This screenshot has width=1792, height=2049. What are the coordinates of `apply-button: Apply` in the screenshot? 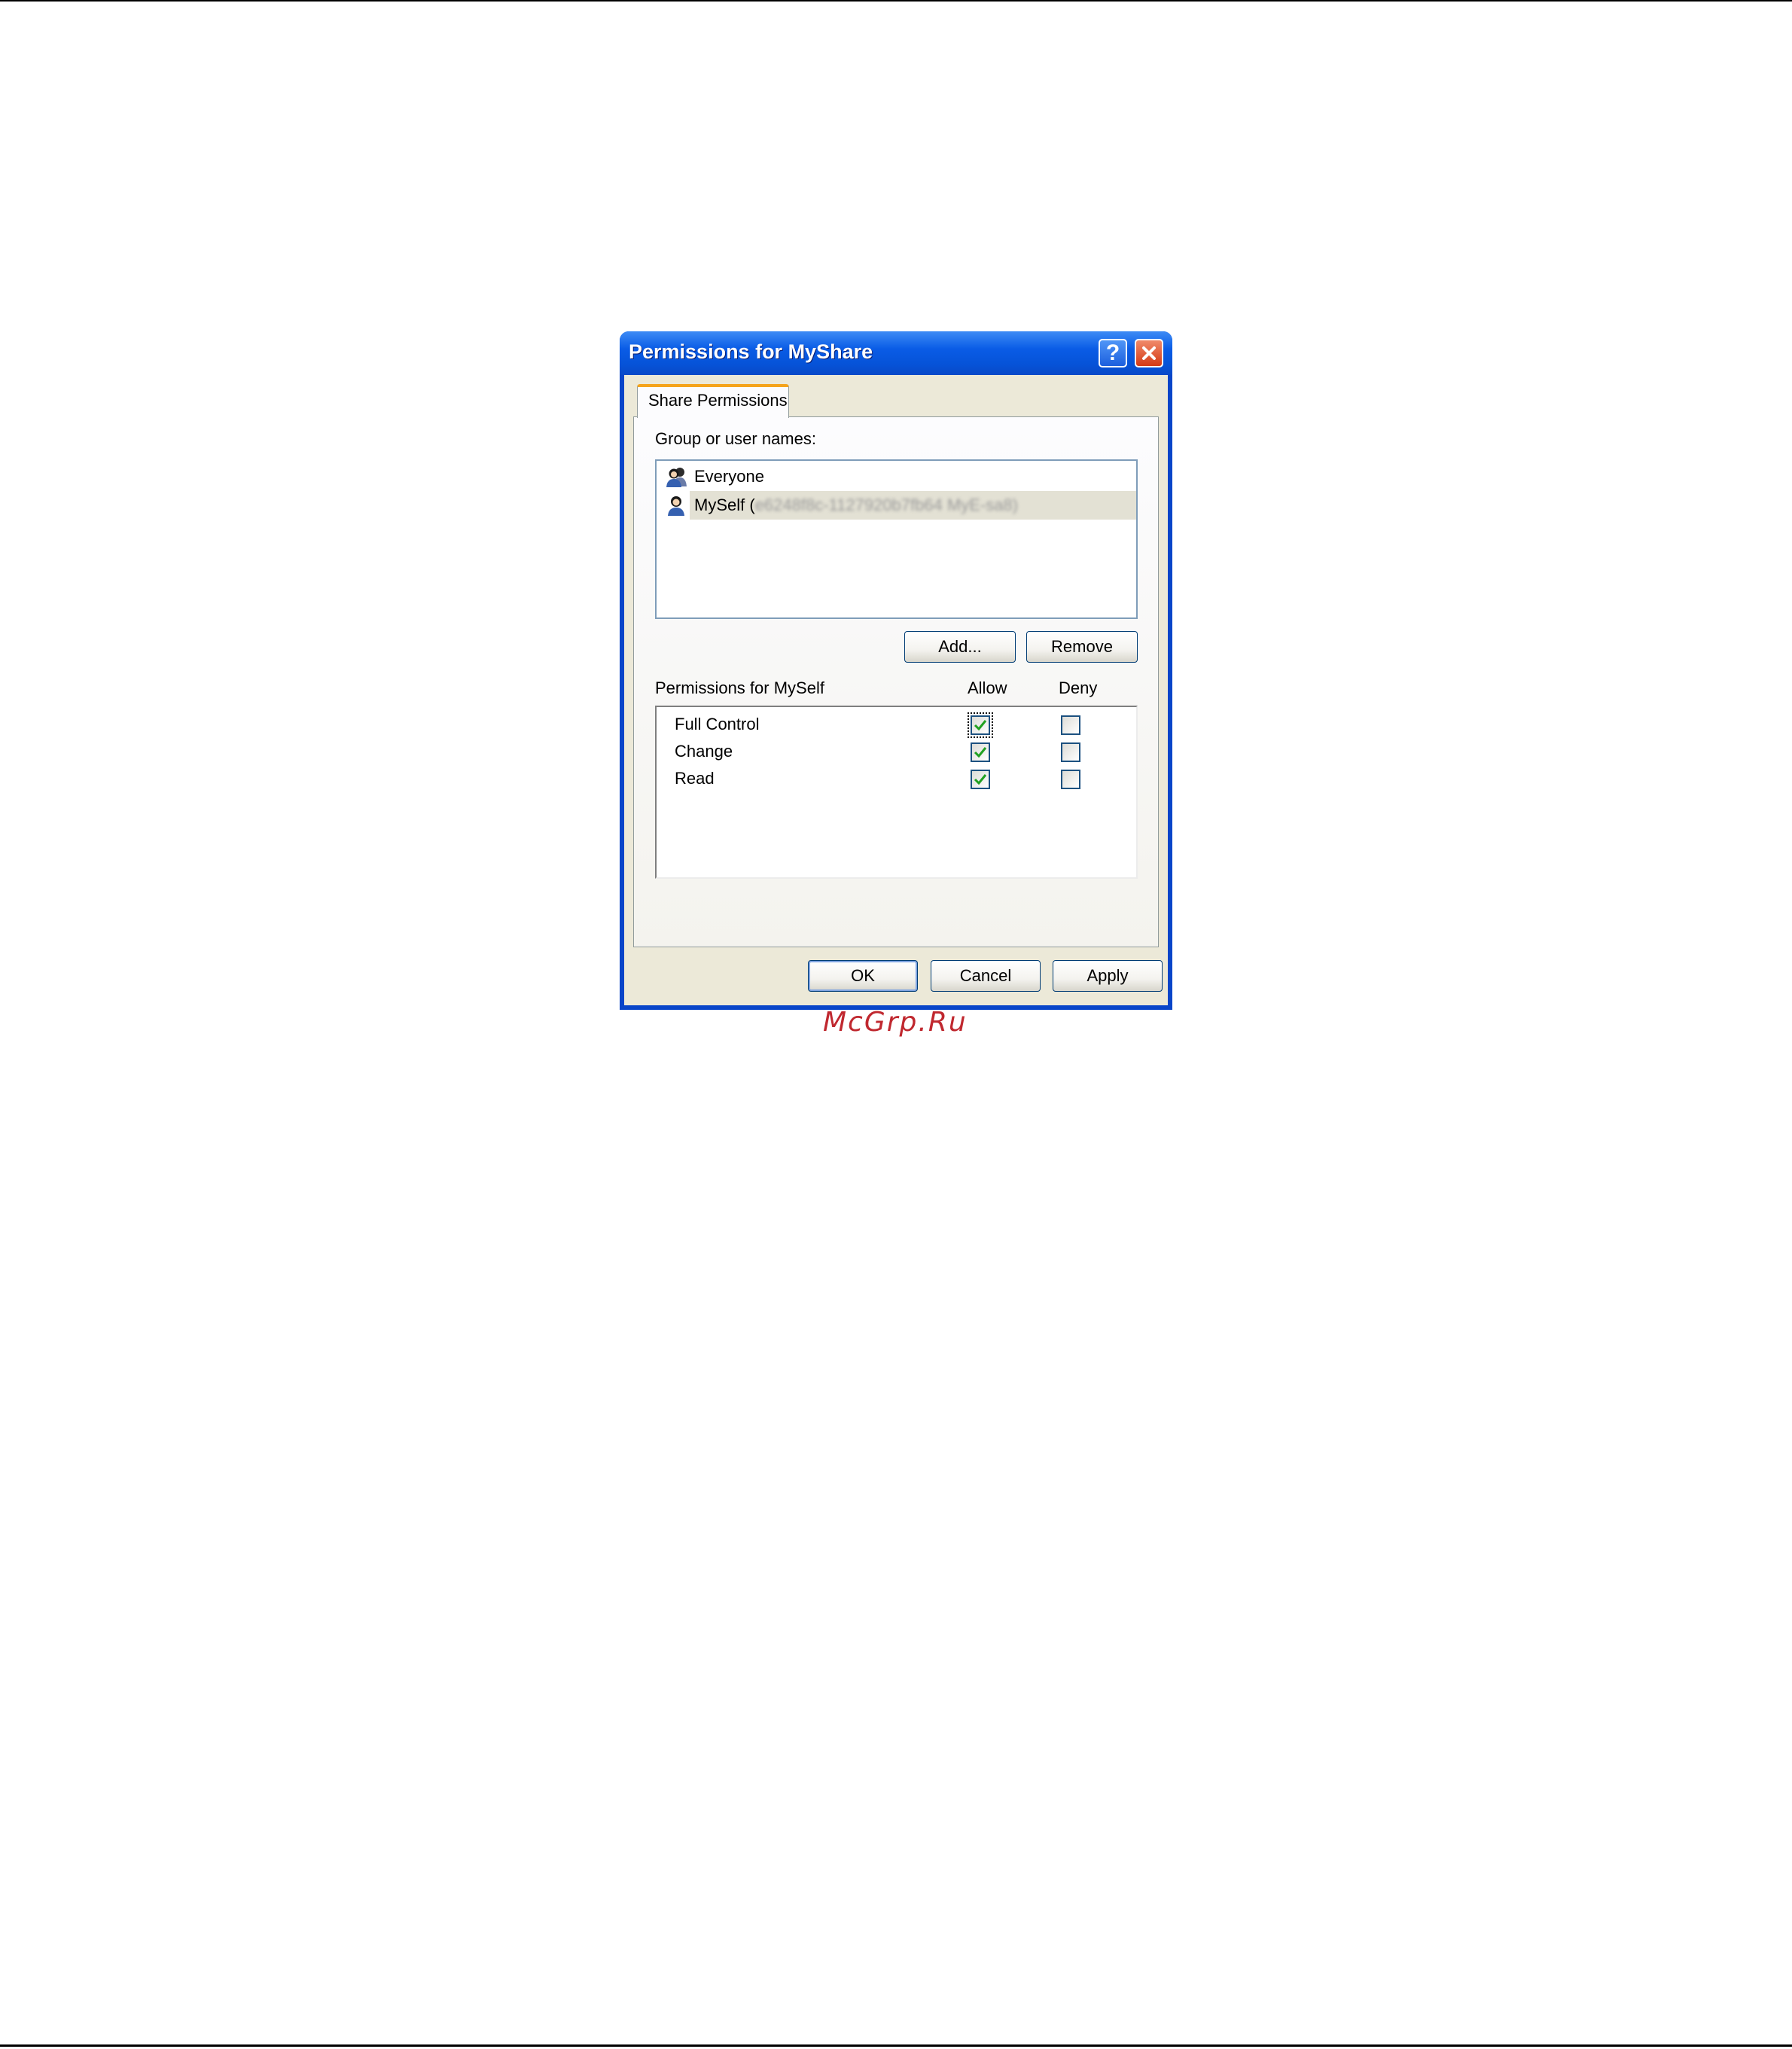 It's located at (1108, 976).